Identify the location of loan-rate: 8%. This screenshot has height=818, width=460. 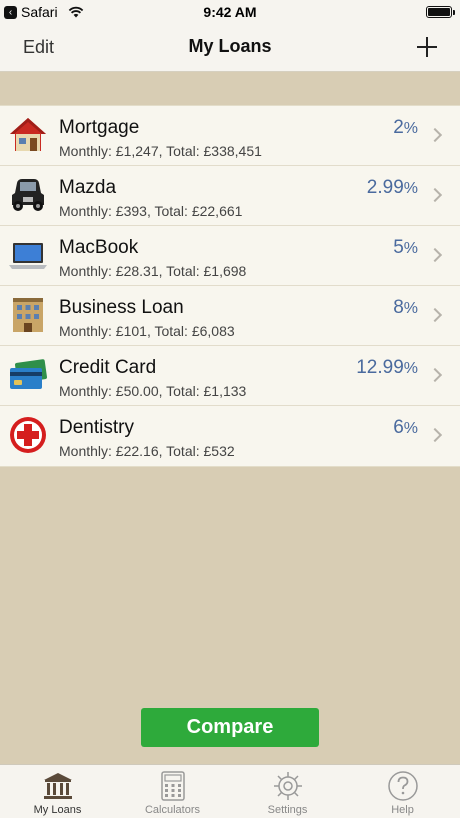
(405, 307).